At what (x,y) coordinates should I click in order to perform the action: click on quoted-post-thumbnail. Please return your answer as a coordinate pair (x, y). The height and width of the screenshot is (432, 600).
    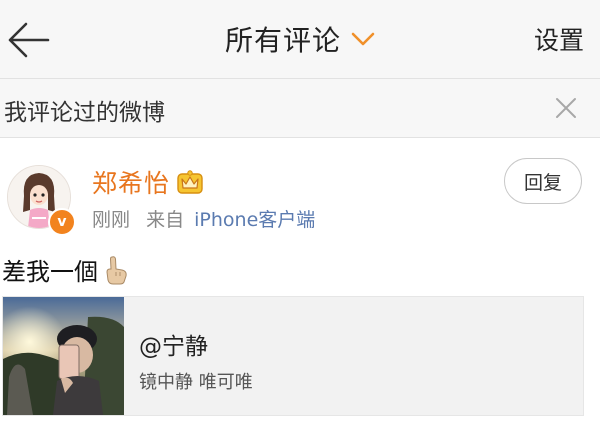
    Looking at the image, I should click on (63, 356).